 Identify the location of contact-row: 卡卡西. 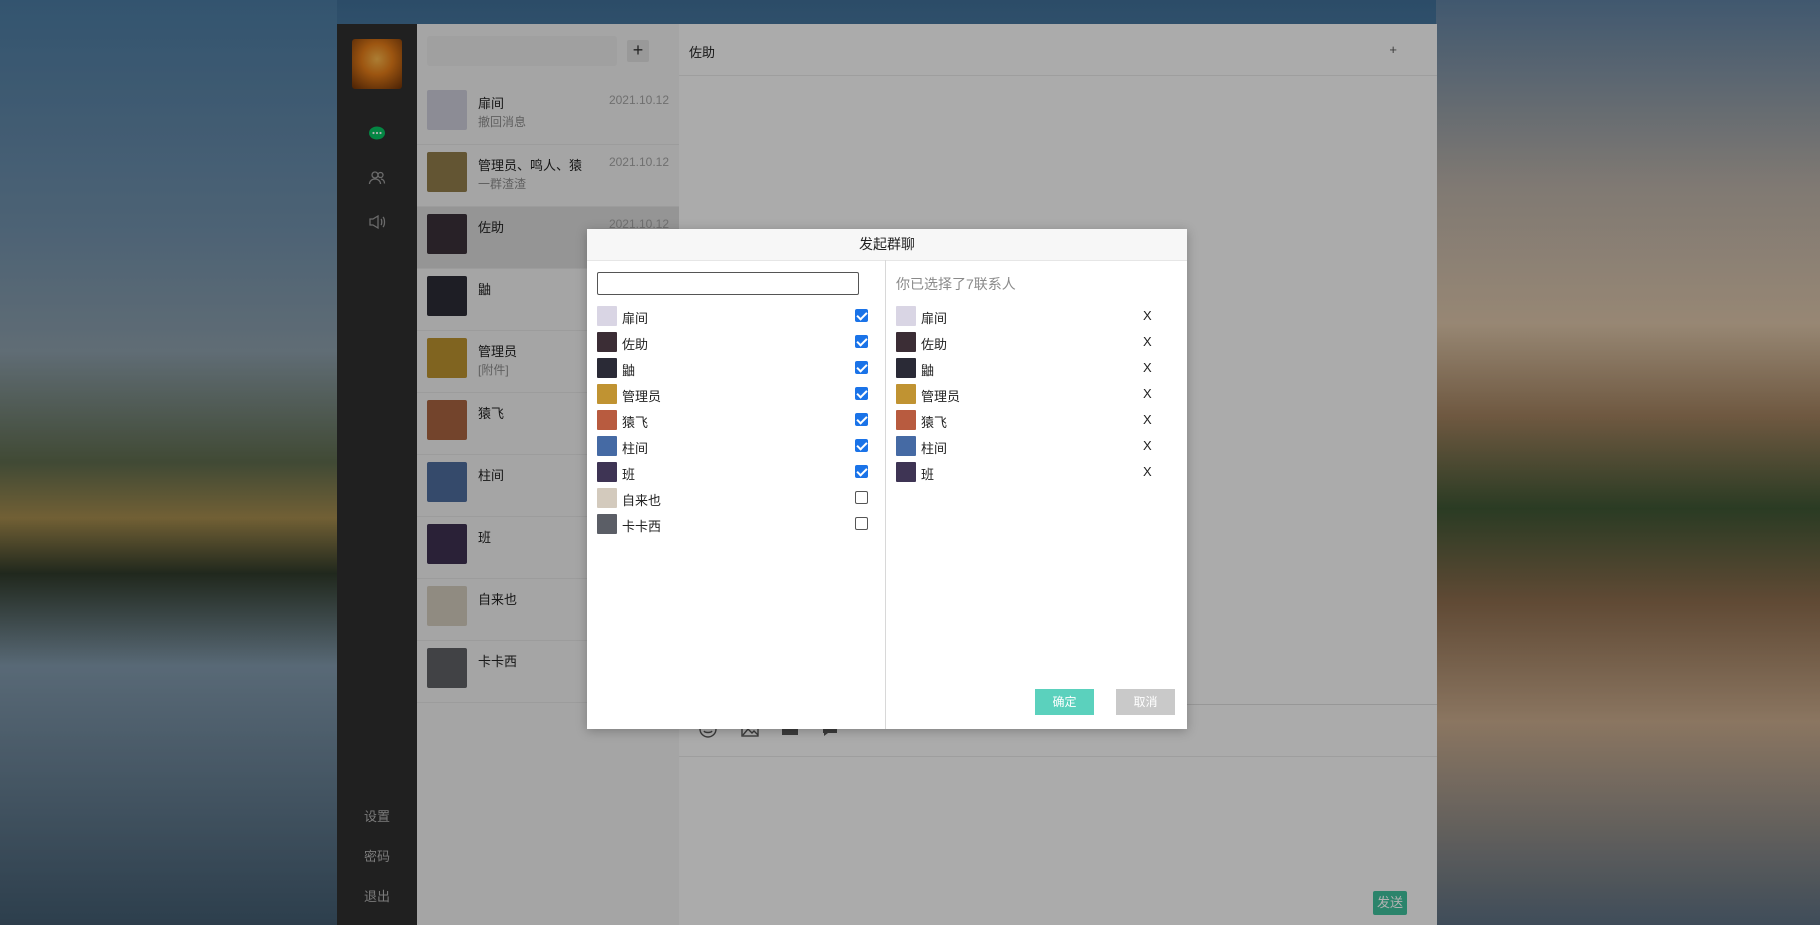
(736, 524).